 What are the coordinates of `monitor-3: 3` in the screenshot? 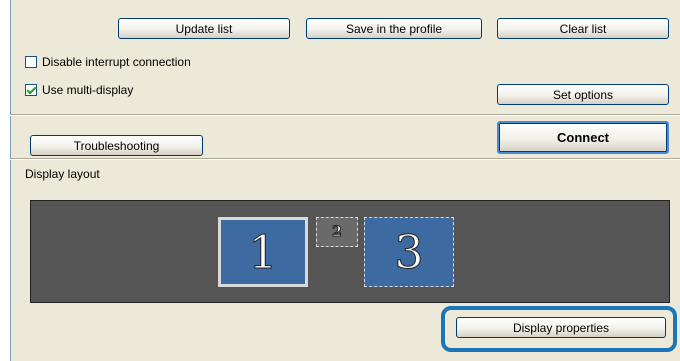 It's located at (409, 252).